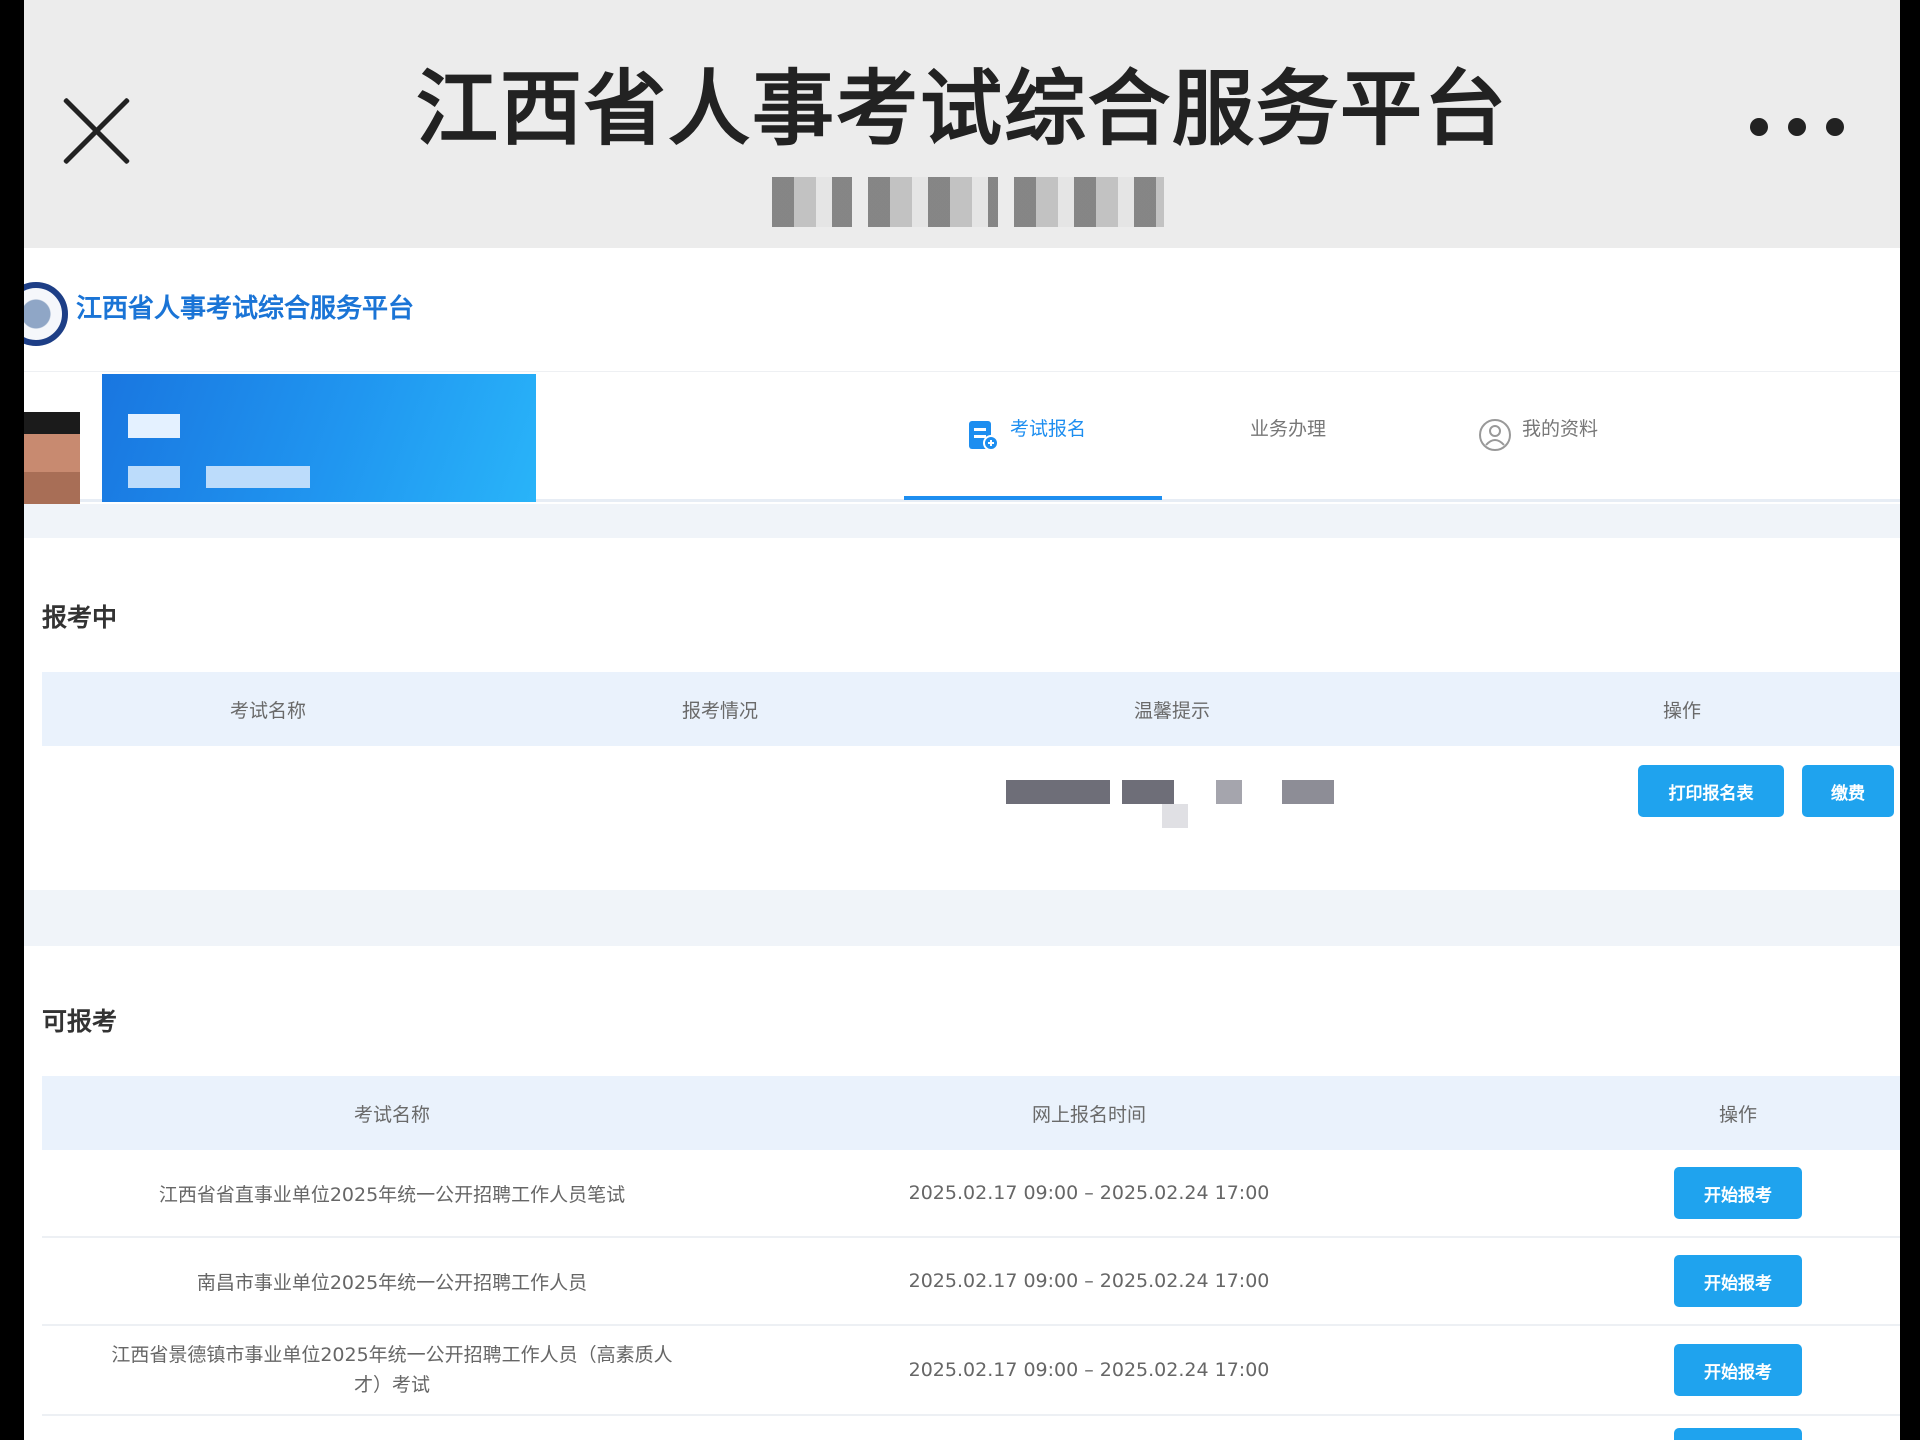 This screenshot has width=1920, height=1440. What do you see at coordinates (52, 460) in the screenshot?
I see `avatar` at bounding box center [52, 460].